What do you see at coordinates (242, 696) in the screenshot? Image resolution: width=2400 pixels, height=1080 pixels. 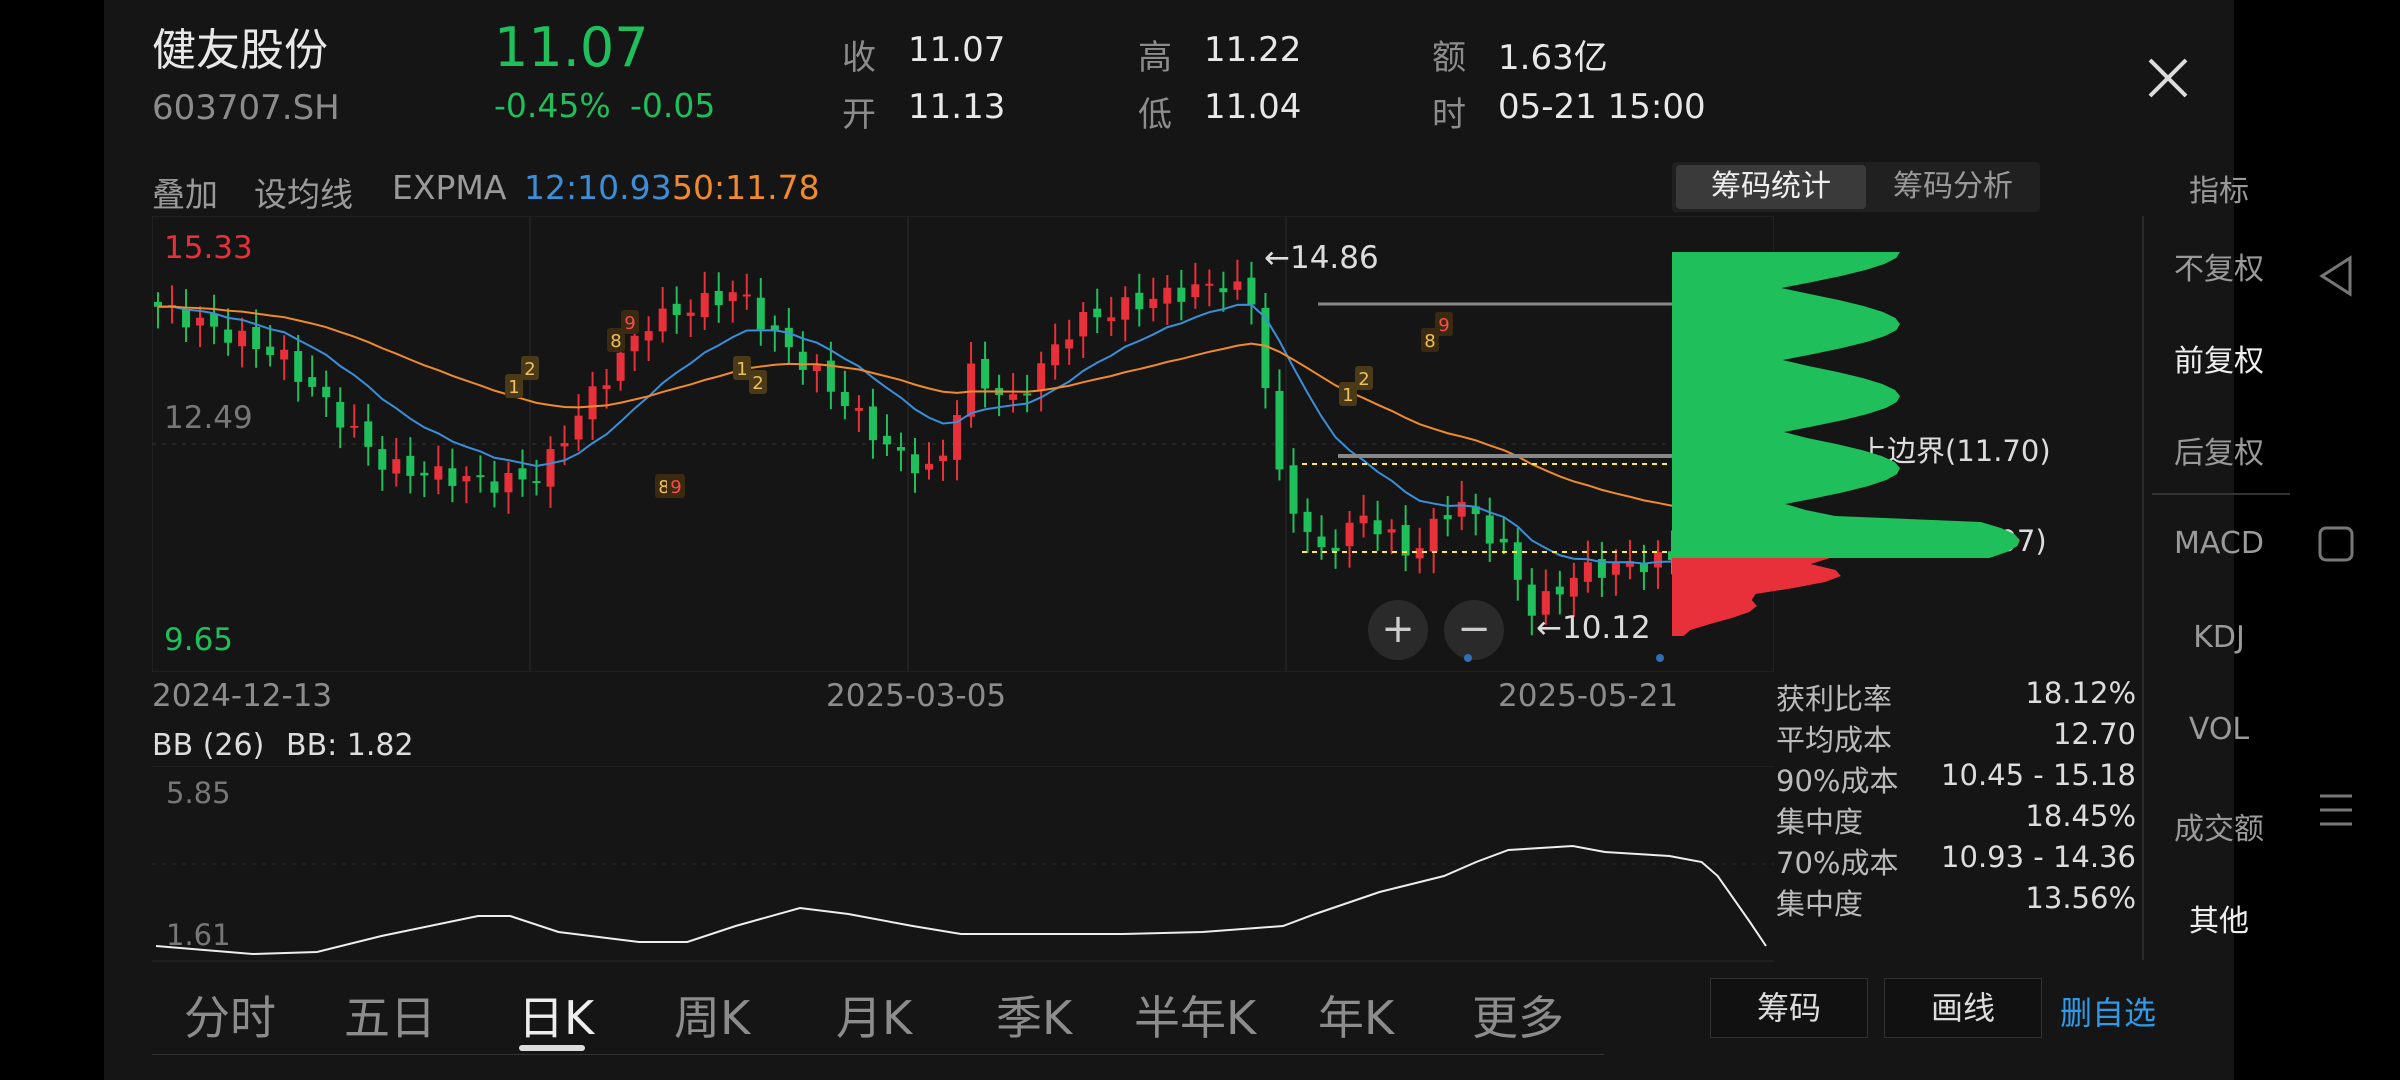 I see `x-label-start: 2024-12-13` at bounding box center [242, 696].